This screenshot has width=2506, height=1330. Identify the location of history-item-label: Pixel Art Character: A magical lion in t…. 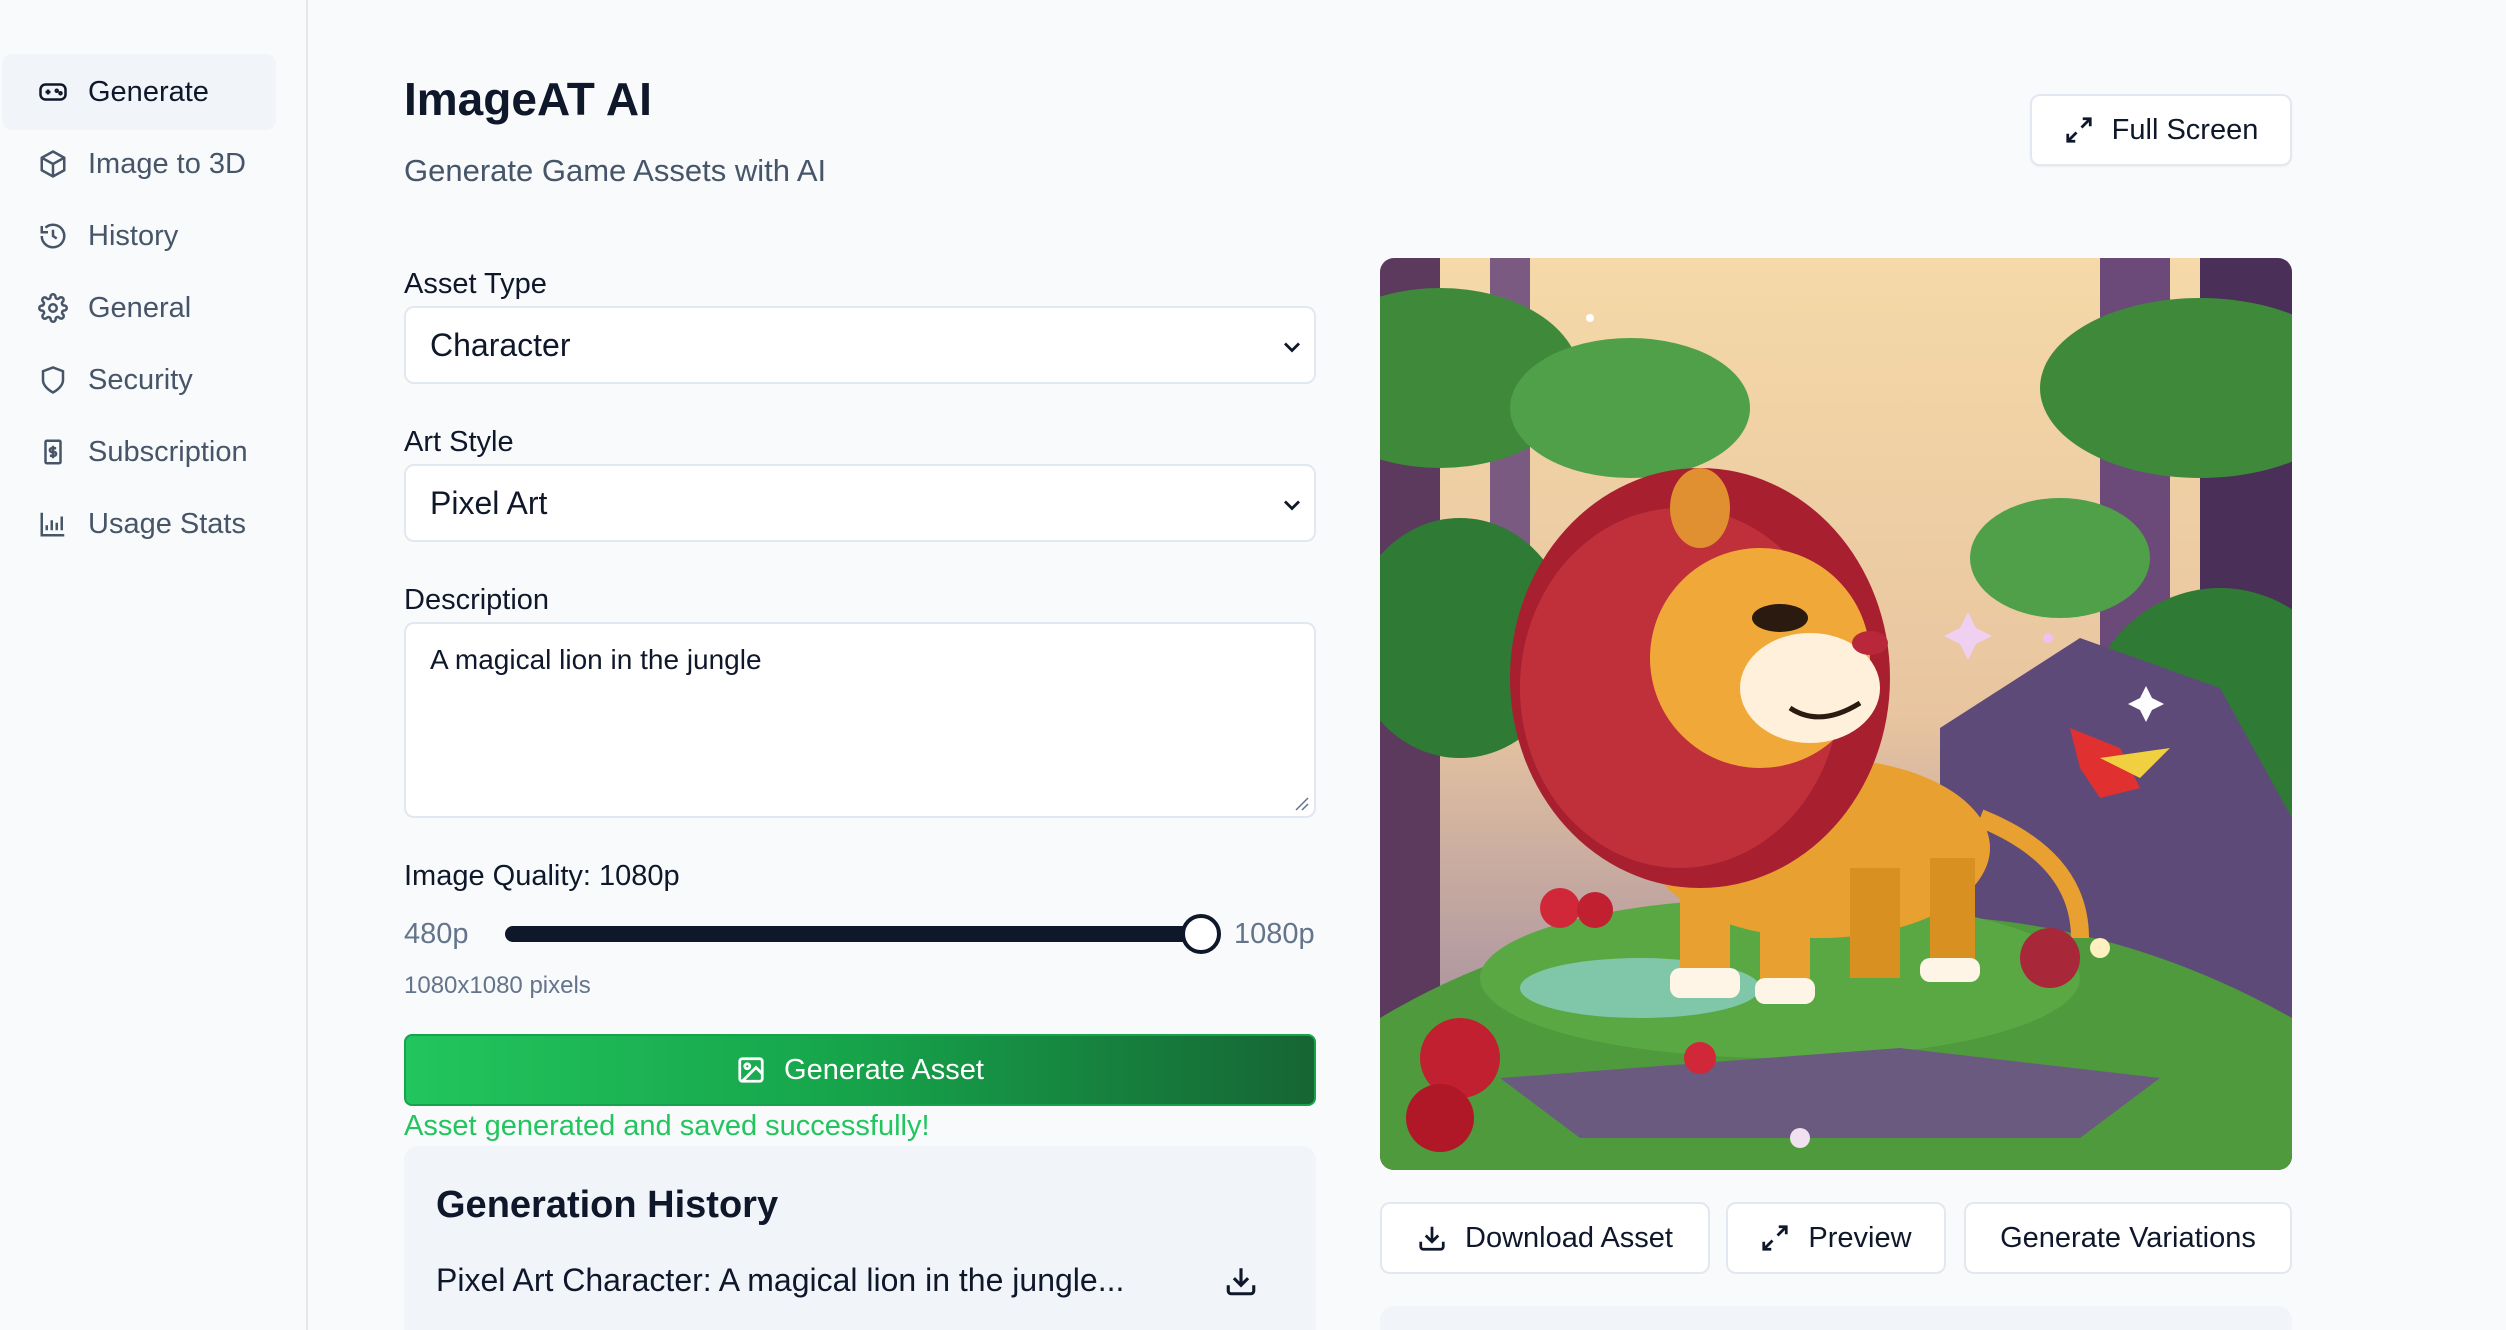
(780, 1280).